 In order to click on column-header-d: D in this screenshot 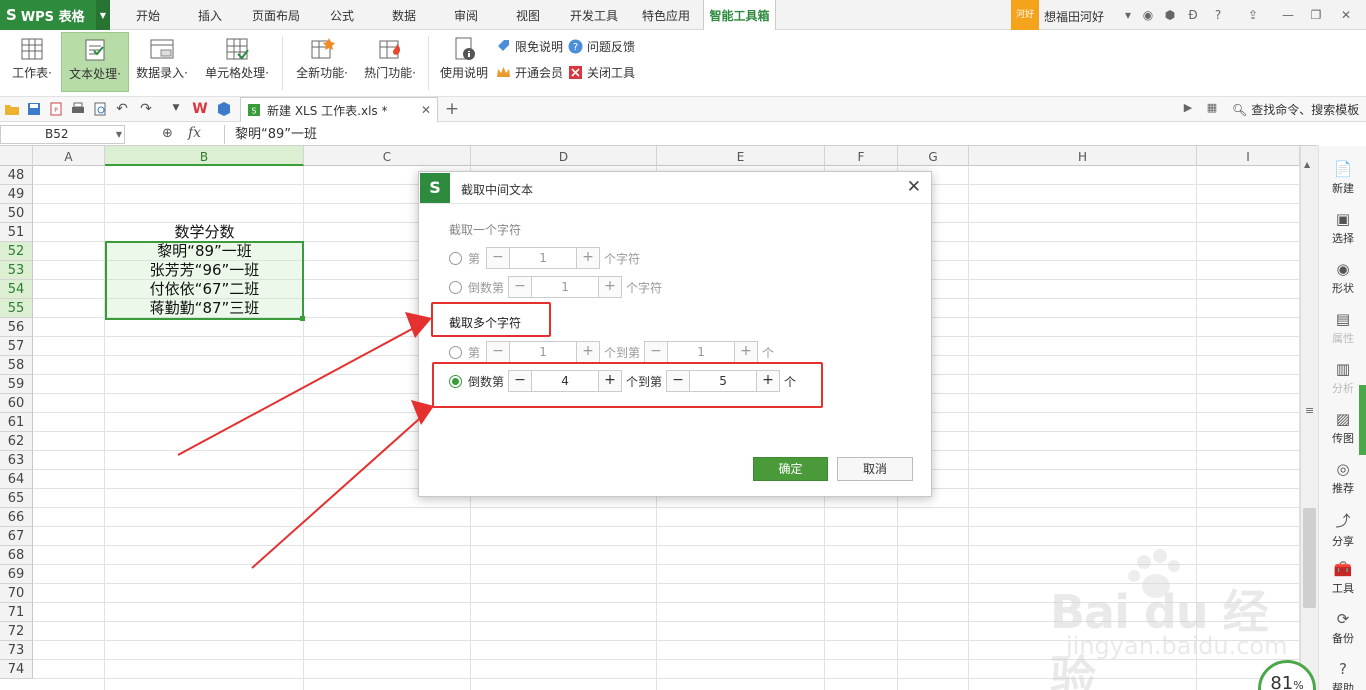, I will do `click(564, 156)`.